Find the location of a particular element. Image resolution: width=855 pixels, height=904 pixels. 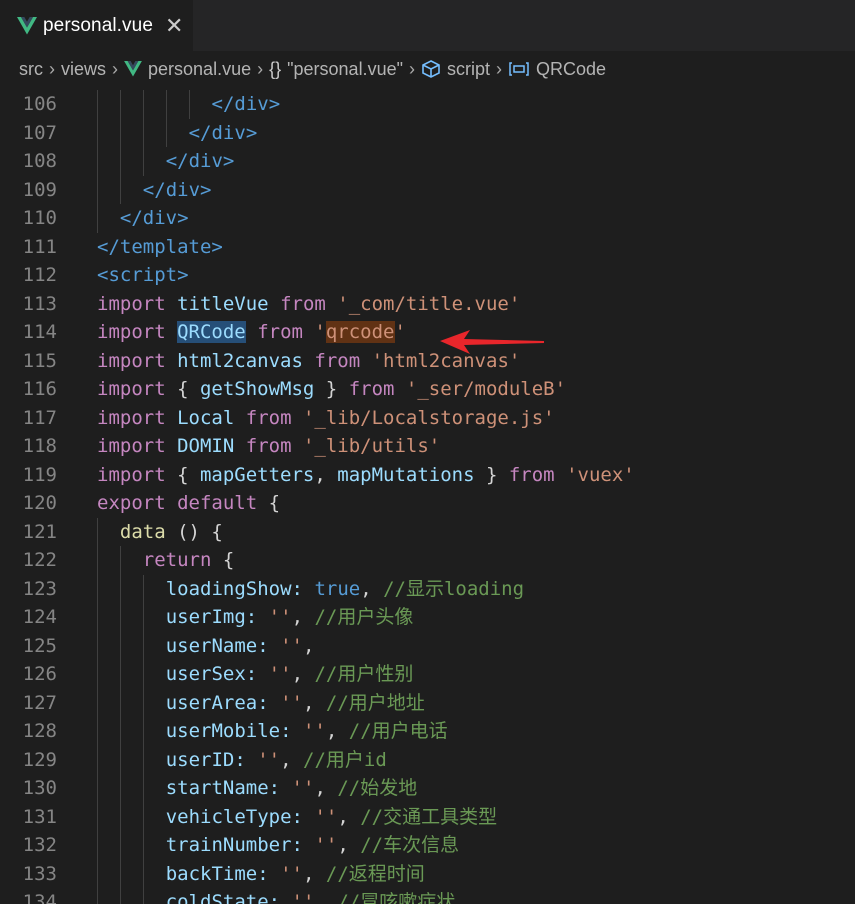

code-text: </template> is located at coordinates (160, 247).